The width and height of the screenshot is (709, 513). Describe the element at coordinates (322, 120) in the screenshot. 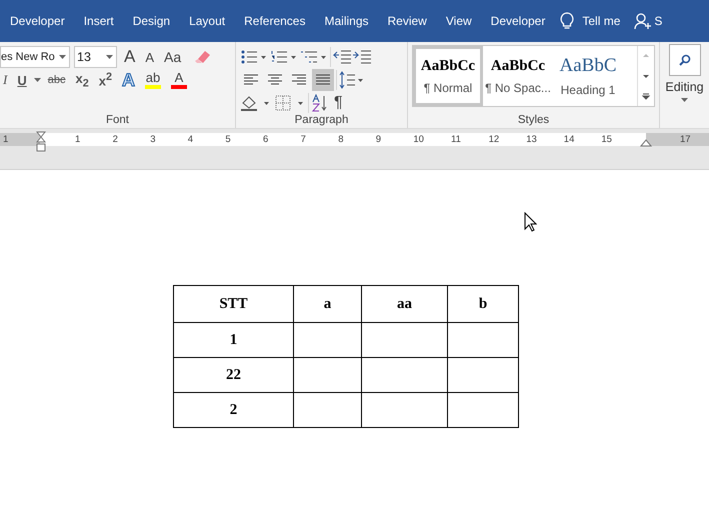

I see `group-label: Paragraph` at that location.